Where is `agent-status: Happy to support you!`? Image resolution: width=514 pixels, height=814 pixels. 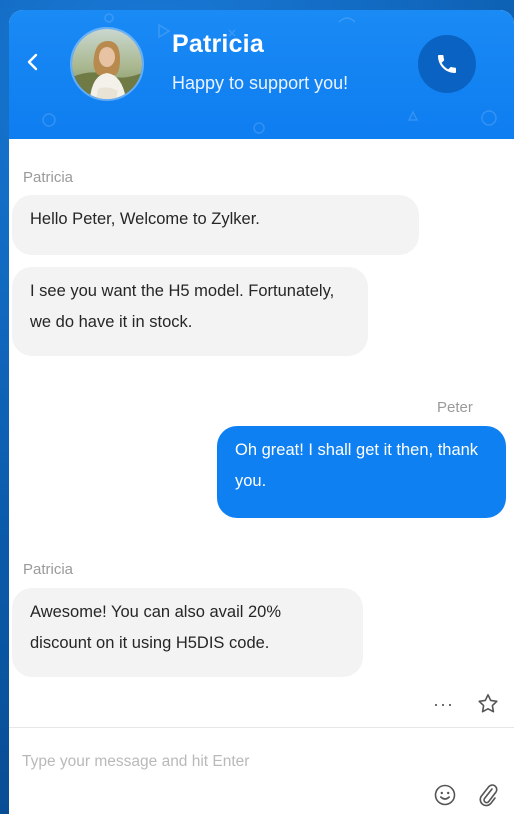
agent-status: Happy to support you! is located at coordinates (260, 83).